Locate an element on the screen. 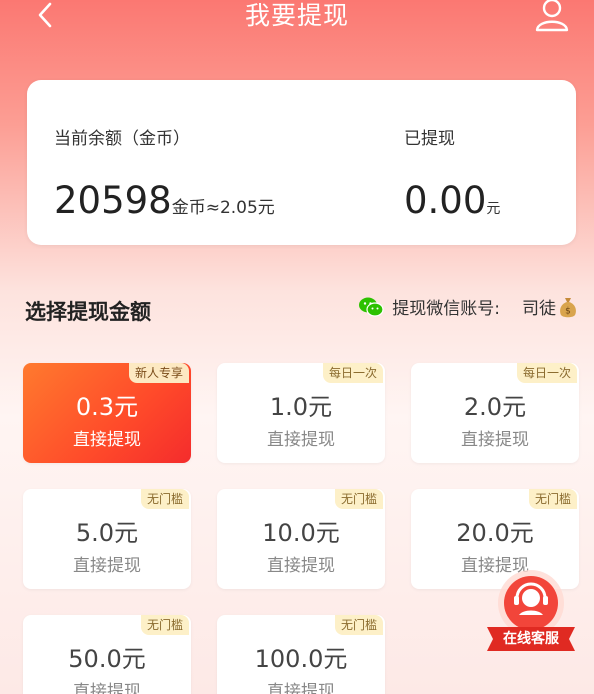 This screenshot has height=694, width=594. amount-value: 10.0元 is located at coordinates (301, 533).